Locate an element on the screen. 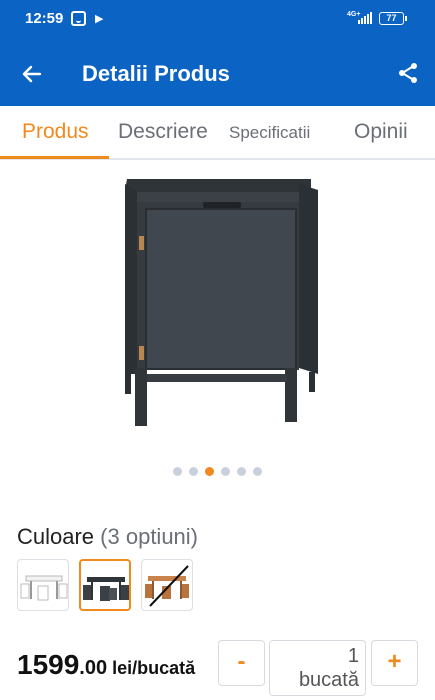  page-title: Detalii Produs is located at coordinates (156, 73).